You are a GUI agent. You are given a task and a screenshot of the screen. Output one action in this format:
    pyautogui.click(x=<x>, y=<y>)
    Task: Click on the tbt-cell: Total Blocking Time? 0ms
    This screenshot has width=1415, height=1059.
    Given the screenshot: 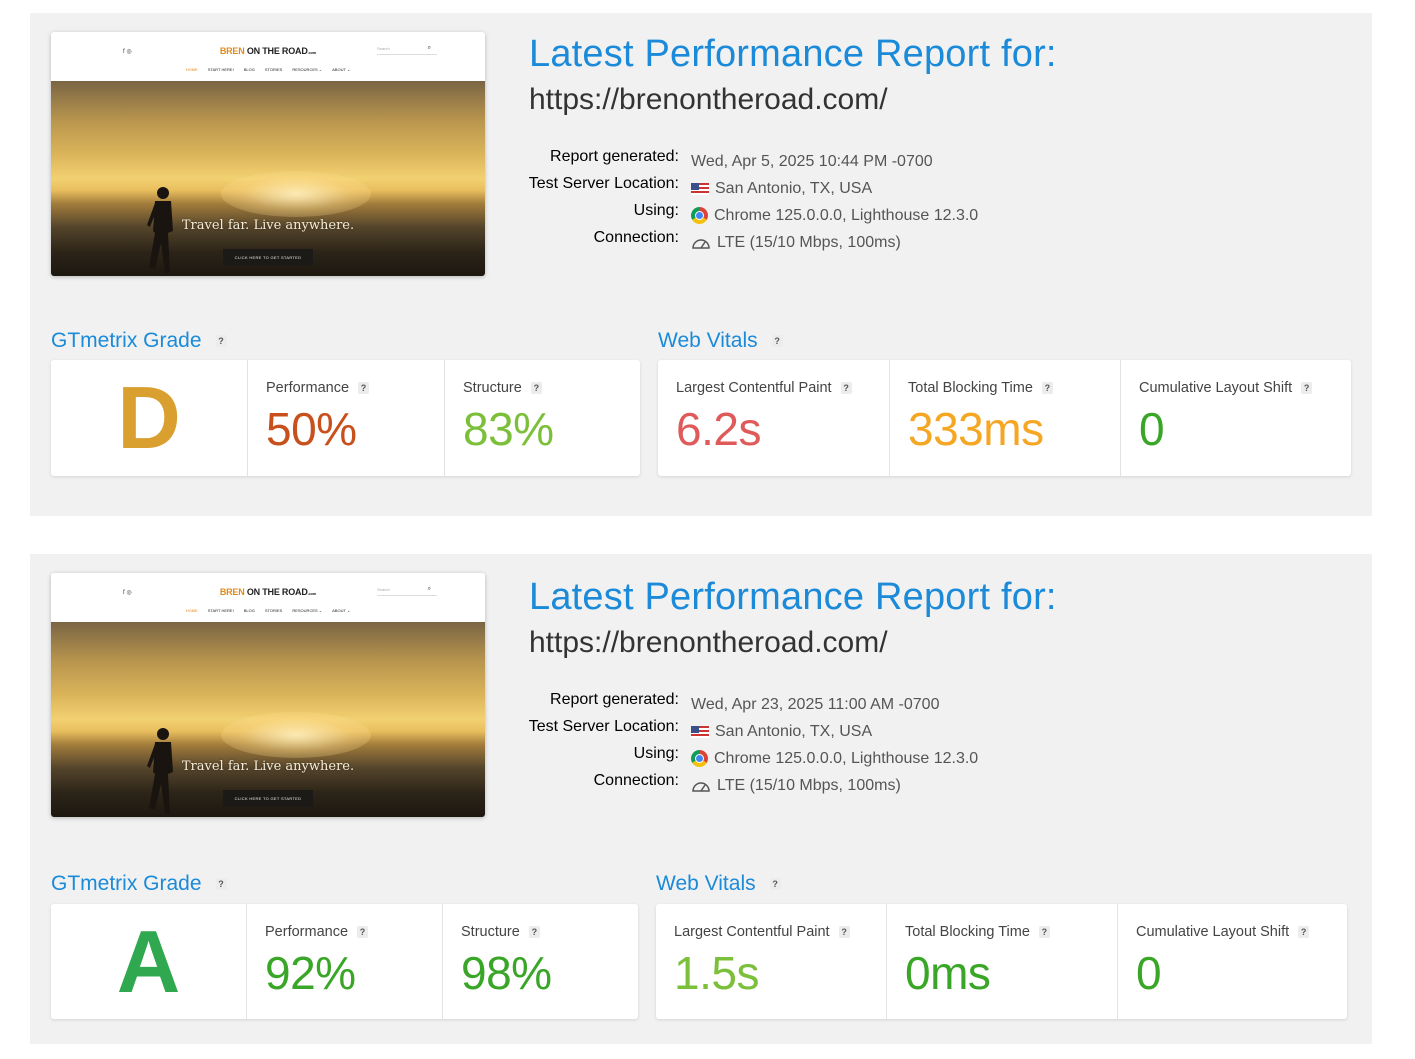 What is the action you would take?
    pyautogui.click(x=1001, y=961)
    